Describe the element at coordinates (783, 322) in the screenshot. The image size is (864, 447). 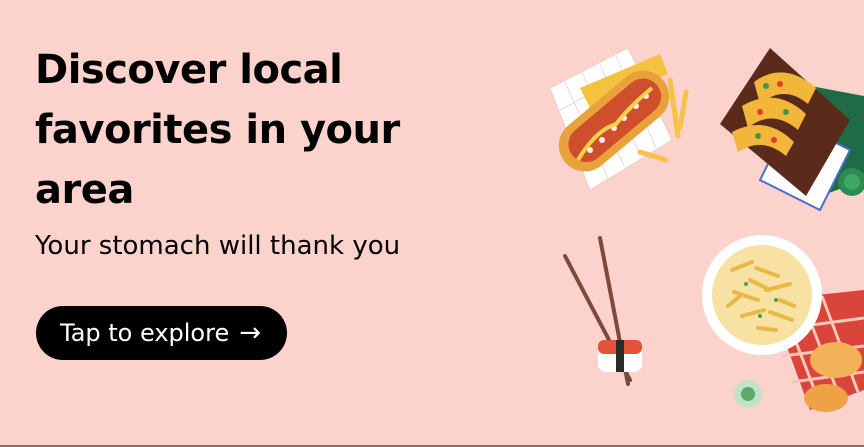
I see `pasta-plate-icon` at that location.